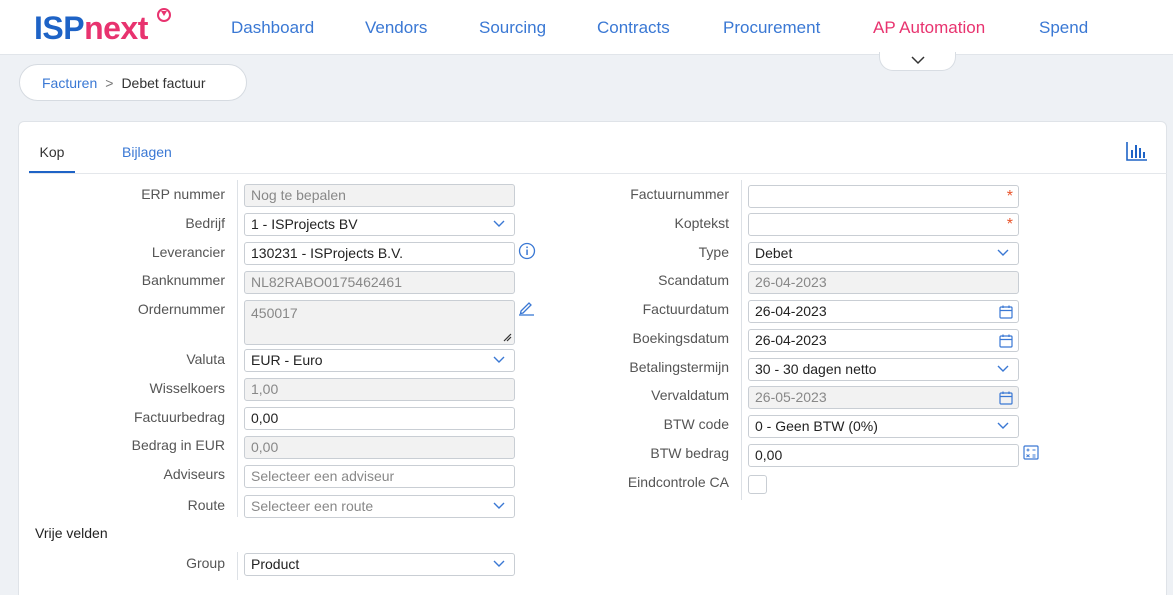 Image resolution: width=1173 pixels, height=595 pixels. What do you see at coordinates (275, 564) in the screenshot?
I see `group-value: Product` at bounding box center [275, 564].